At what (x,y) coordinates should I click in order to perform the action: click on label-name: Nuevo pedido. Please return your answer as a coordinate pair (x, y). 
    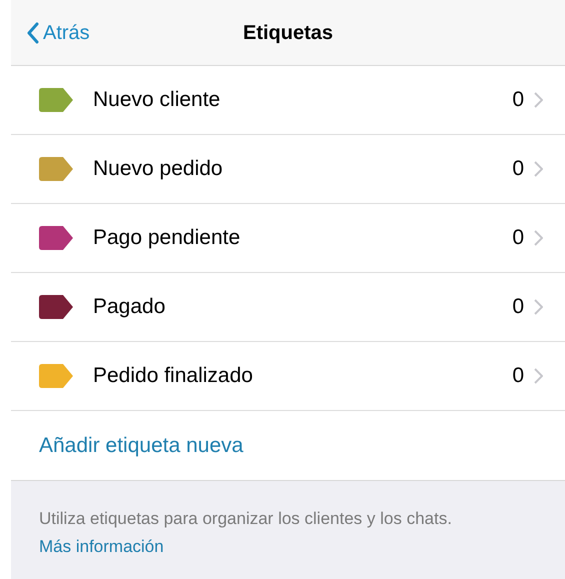
    Looking at the image, I should click on (158, 169).